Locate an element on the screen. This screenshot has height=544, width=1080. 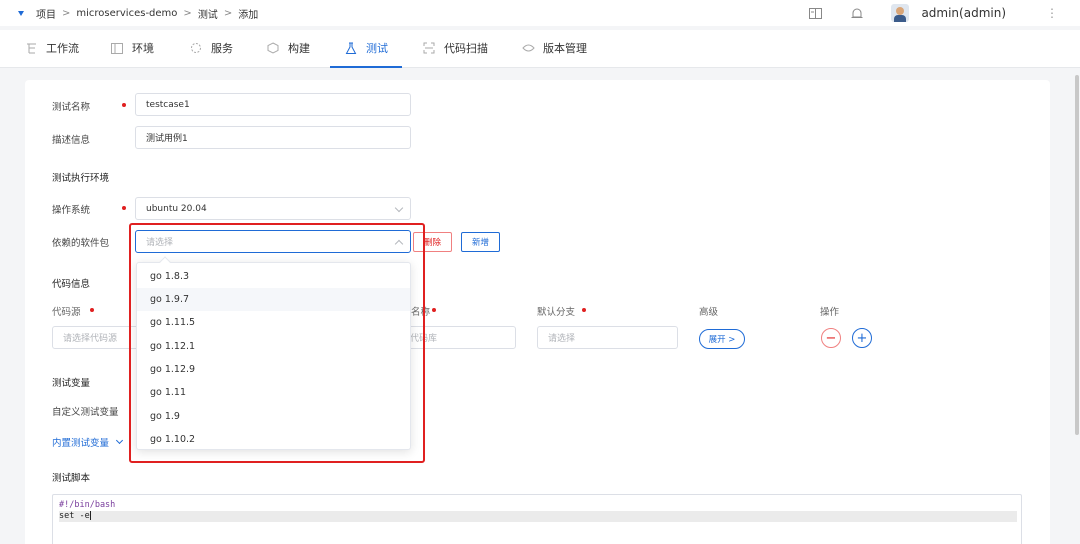
tab-code-scan: 代码扫描 is located at coordinates (455, 48).